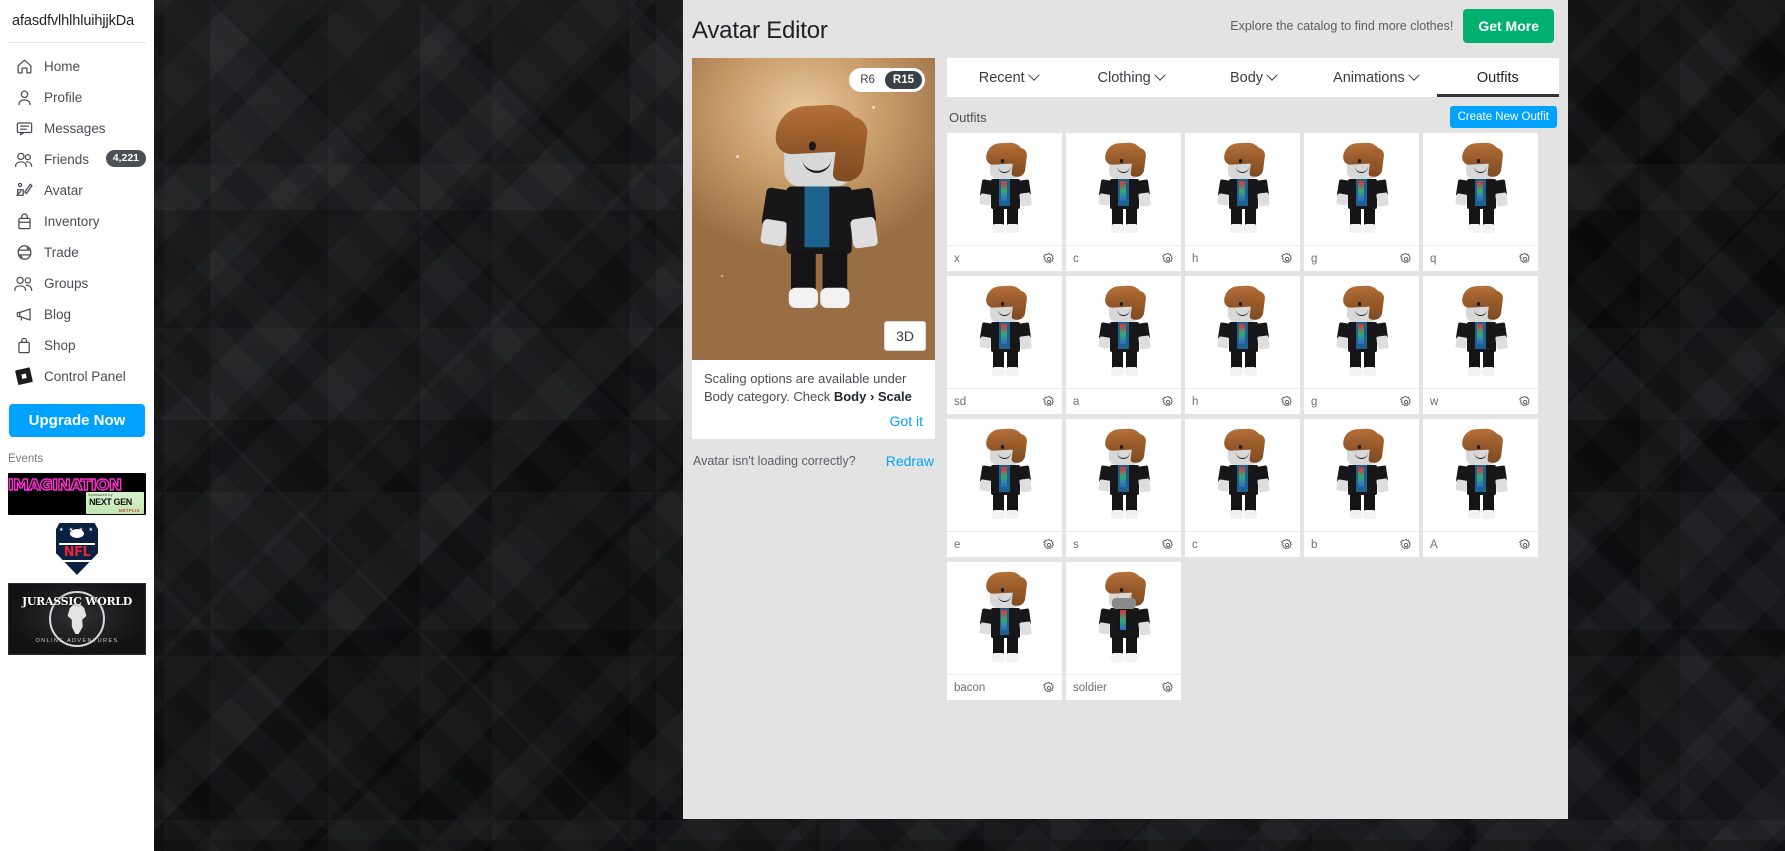 This screenshot has height=851, width=1785. What do you see at coordinates (77, 376) in the screenshot?
I see `sidebar-item-control-panel: Control Panel` at bounding box center [77, 376].